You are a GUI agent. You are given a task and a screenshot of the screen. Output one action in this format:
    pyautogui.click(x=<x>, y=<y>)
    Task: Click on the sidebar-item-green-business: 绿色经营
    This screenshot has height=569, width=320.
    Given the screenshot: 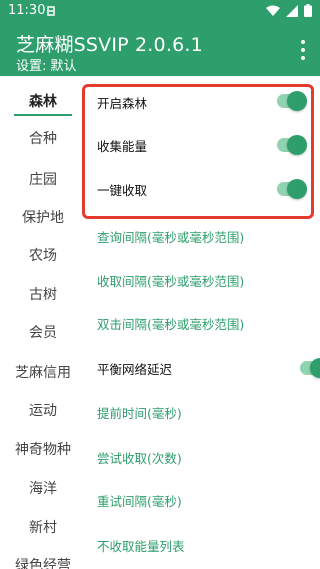 What is the action you would take?
    pyautogui.click(x=43, y=556)
    